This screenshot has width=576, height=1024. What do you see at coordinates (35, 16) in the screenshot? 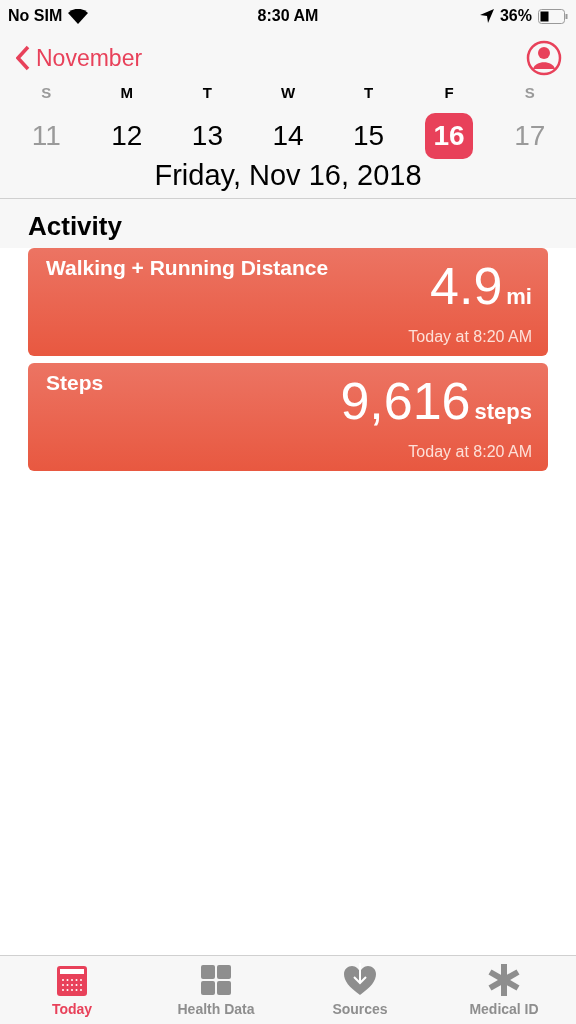
I see `carrier-label: No SIM` at bounding box center [35, 16].